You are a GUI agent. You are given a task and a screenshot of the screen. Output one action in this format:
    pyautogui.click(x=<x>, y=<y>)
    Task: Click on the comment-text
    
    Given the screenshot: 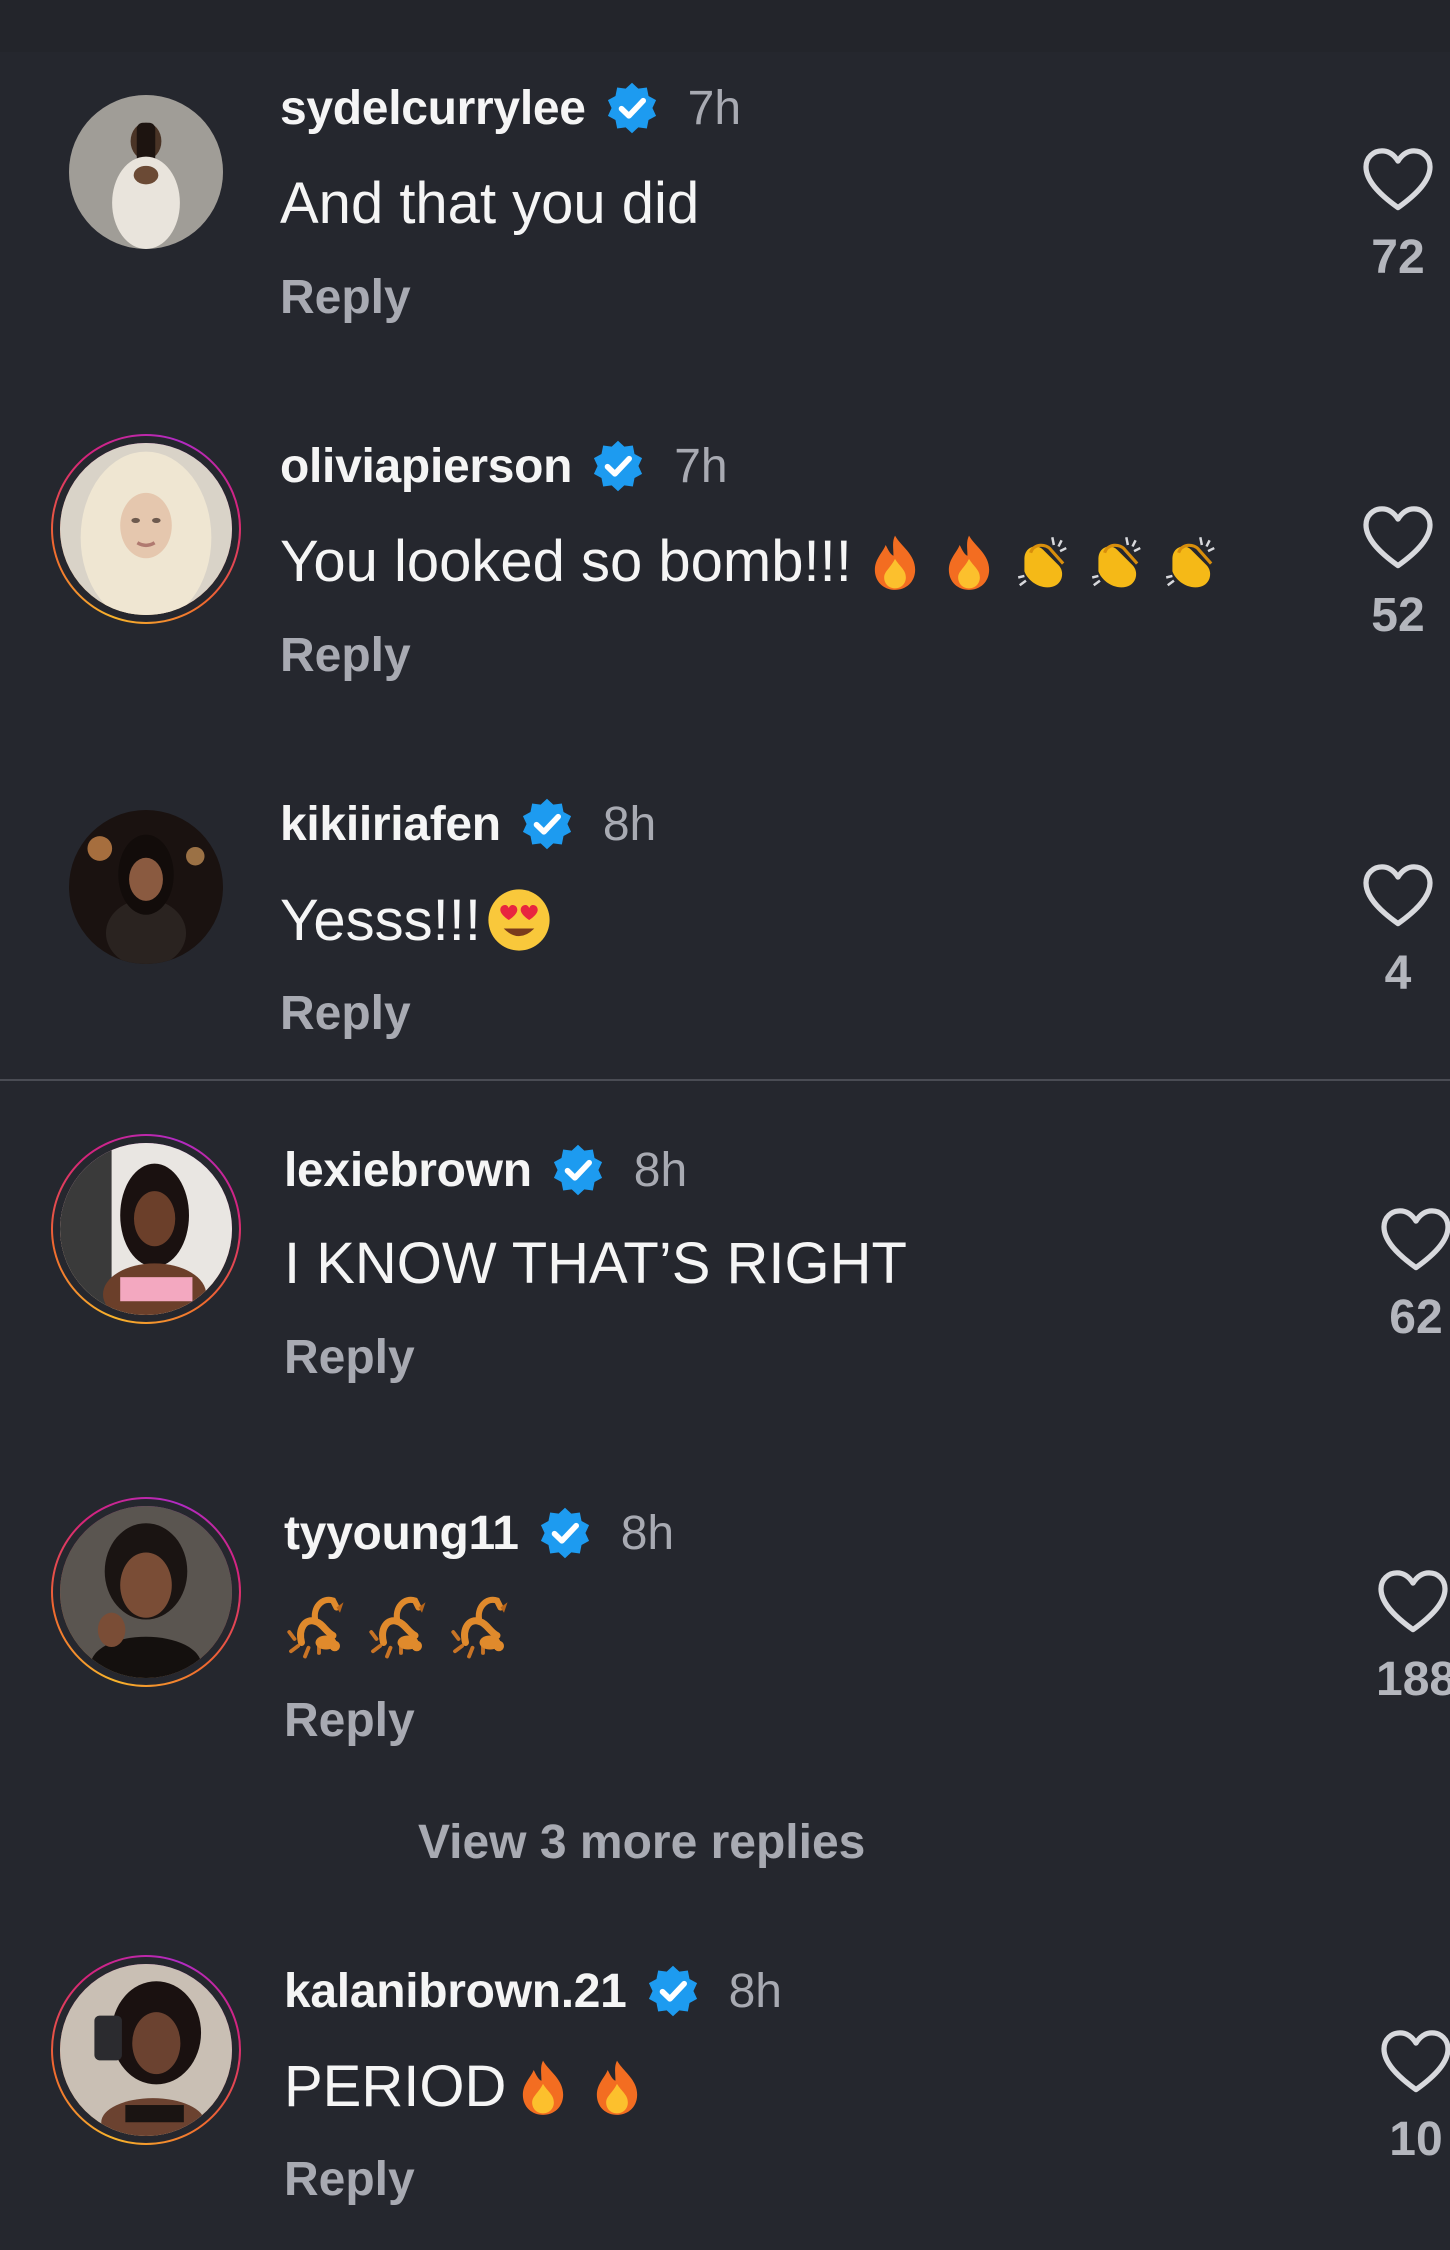 What is the action you would take?
    pyautogui.click(x=401, y=1625)
    